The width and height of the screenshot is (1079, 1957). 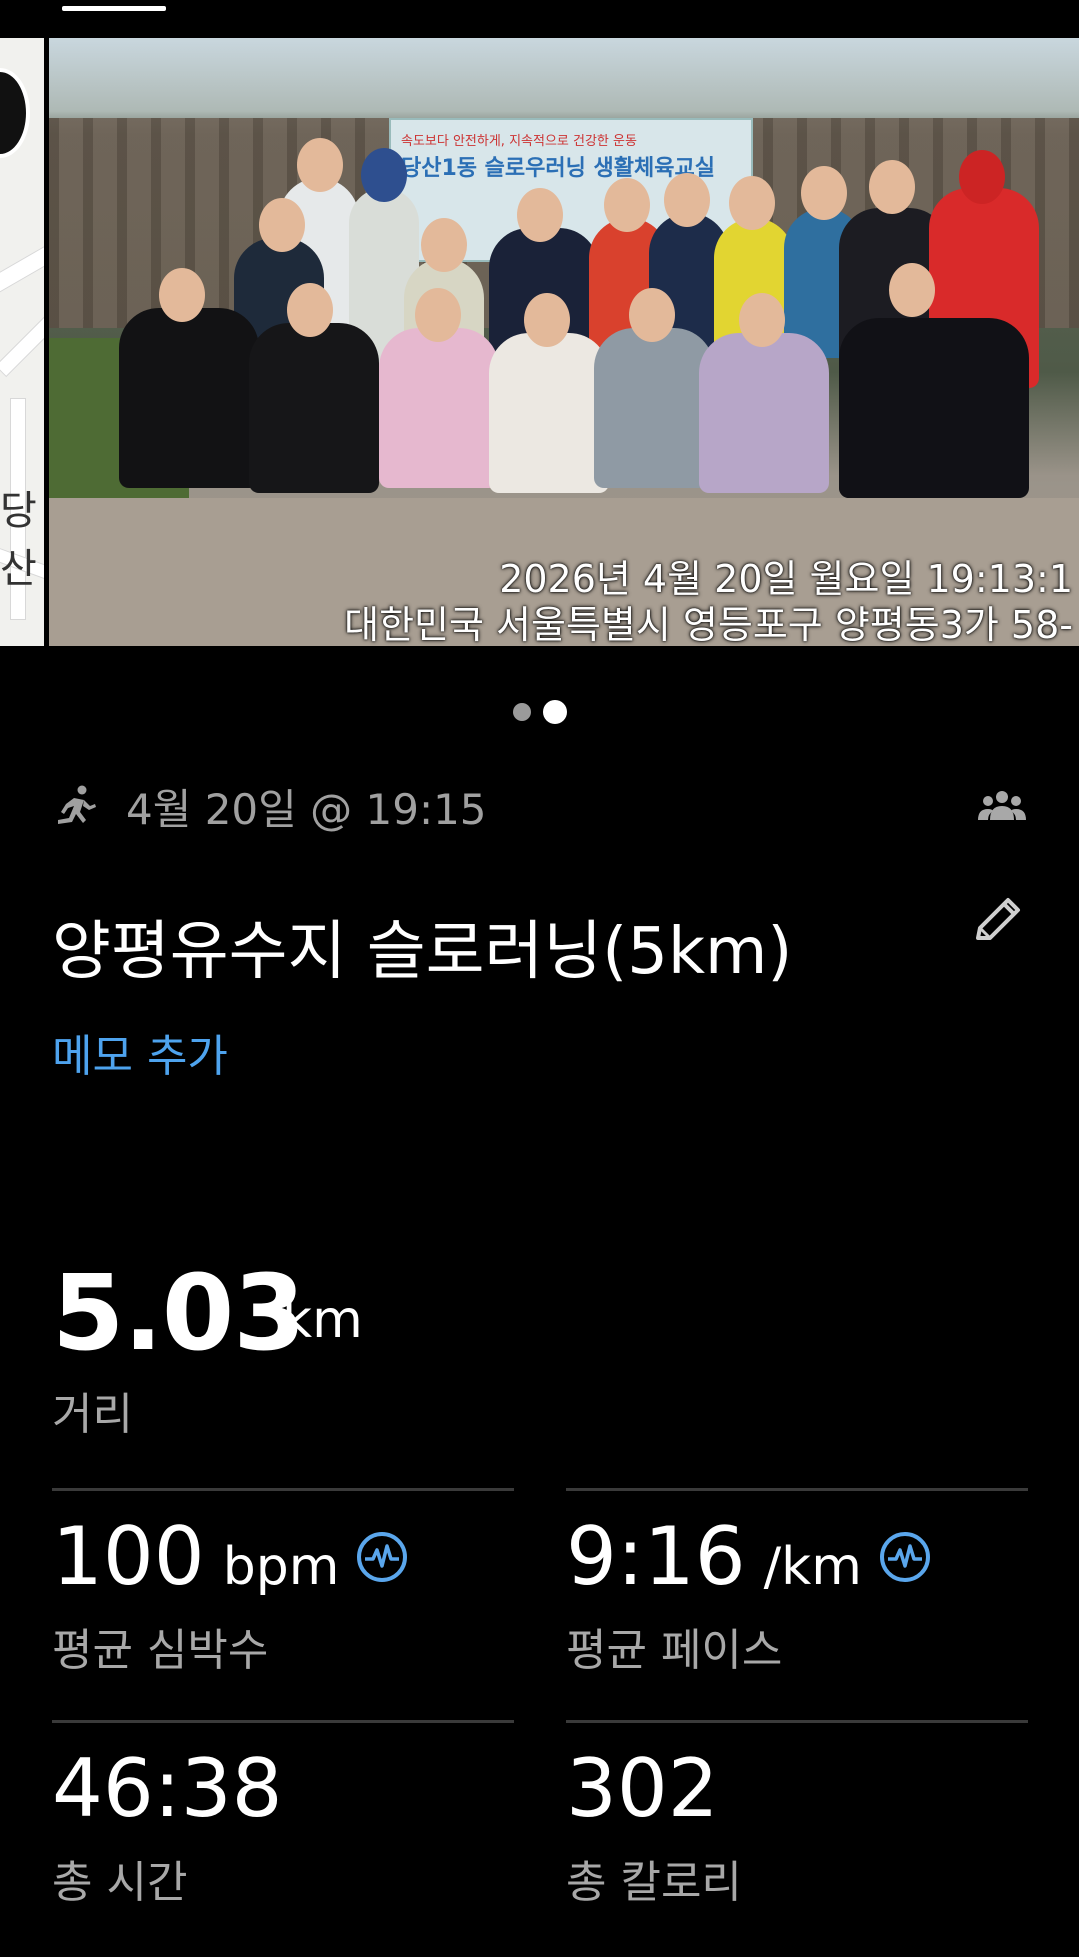 What do you see at coordinates (179, 1313) in the screenshot?
I see `distance-value: 5.03` at bounding box center [179, 1313].